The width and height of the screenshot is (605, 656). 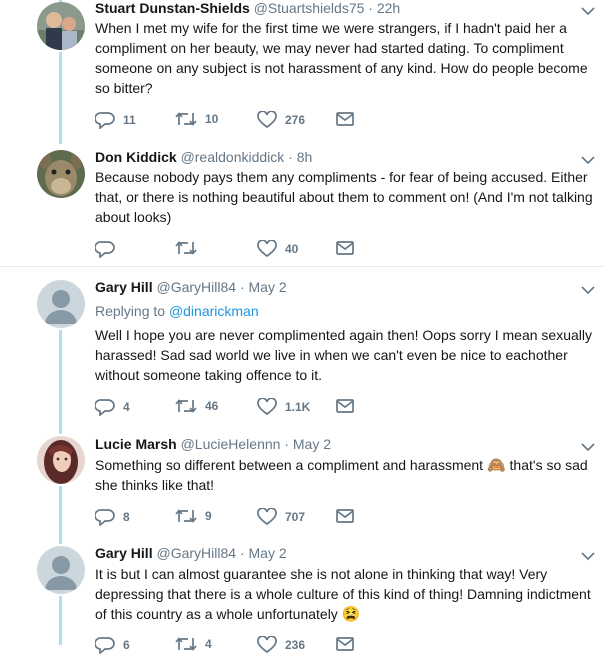 I want to click on display-name: Stuart Dunstan-Shields, so click(x=172, y=8).